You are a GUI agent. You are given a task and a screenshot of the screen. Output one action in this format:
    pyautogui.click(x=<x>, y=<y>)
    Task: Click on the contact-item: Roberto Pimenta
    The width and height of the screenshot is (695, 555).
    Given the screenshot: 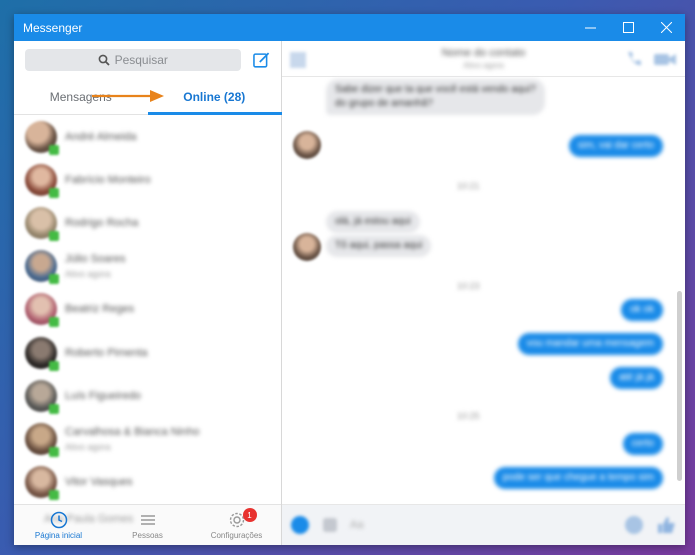 What is the action you would take?
    pyautogui.click(x=147, y=352)
    